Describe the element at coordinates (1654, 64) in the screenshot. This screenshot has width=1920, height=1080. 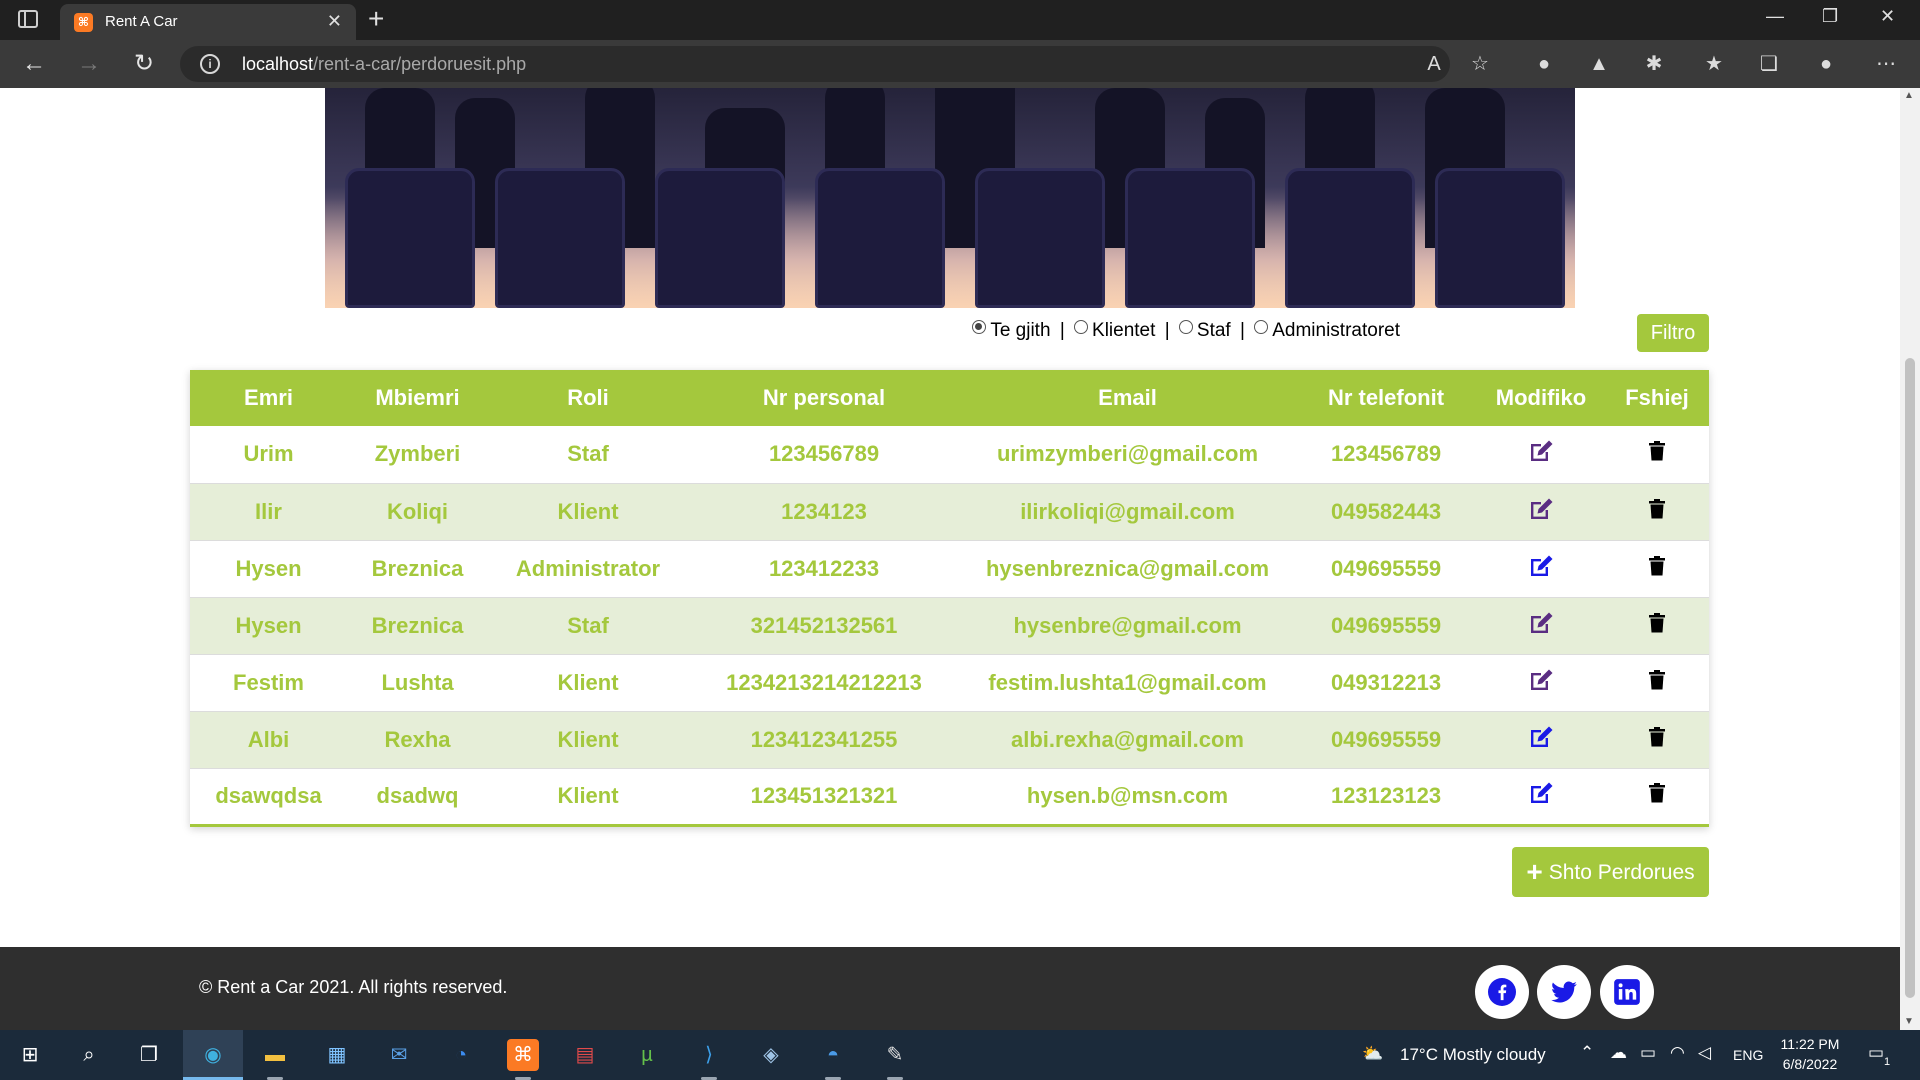
I see `extensions-icon: ✱` at that location.